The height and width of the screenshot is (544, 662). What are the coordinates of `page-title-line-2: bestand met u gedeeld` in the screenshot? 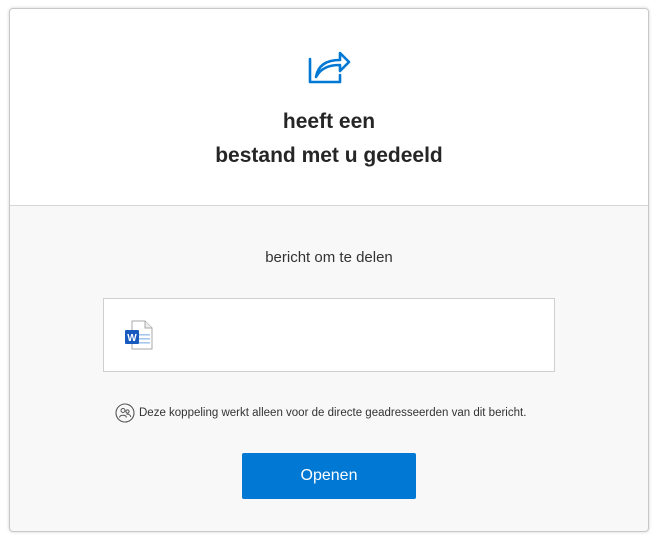 It's located at (329, 155).